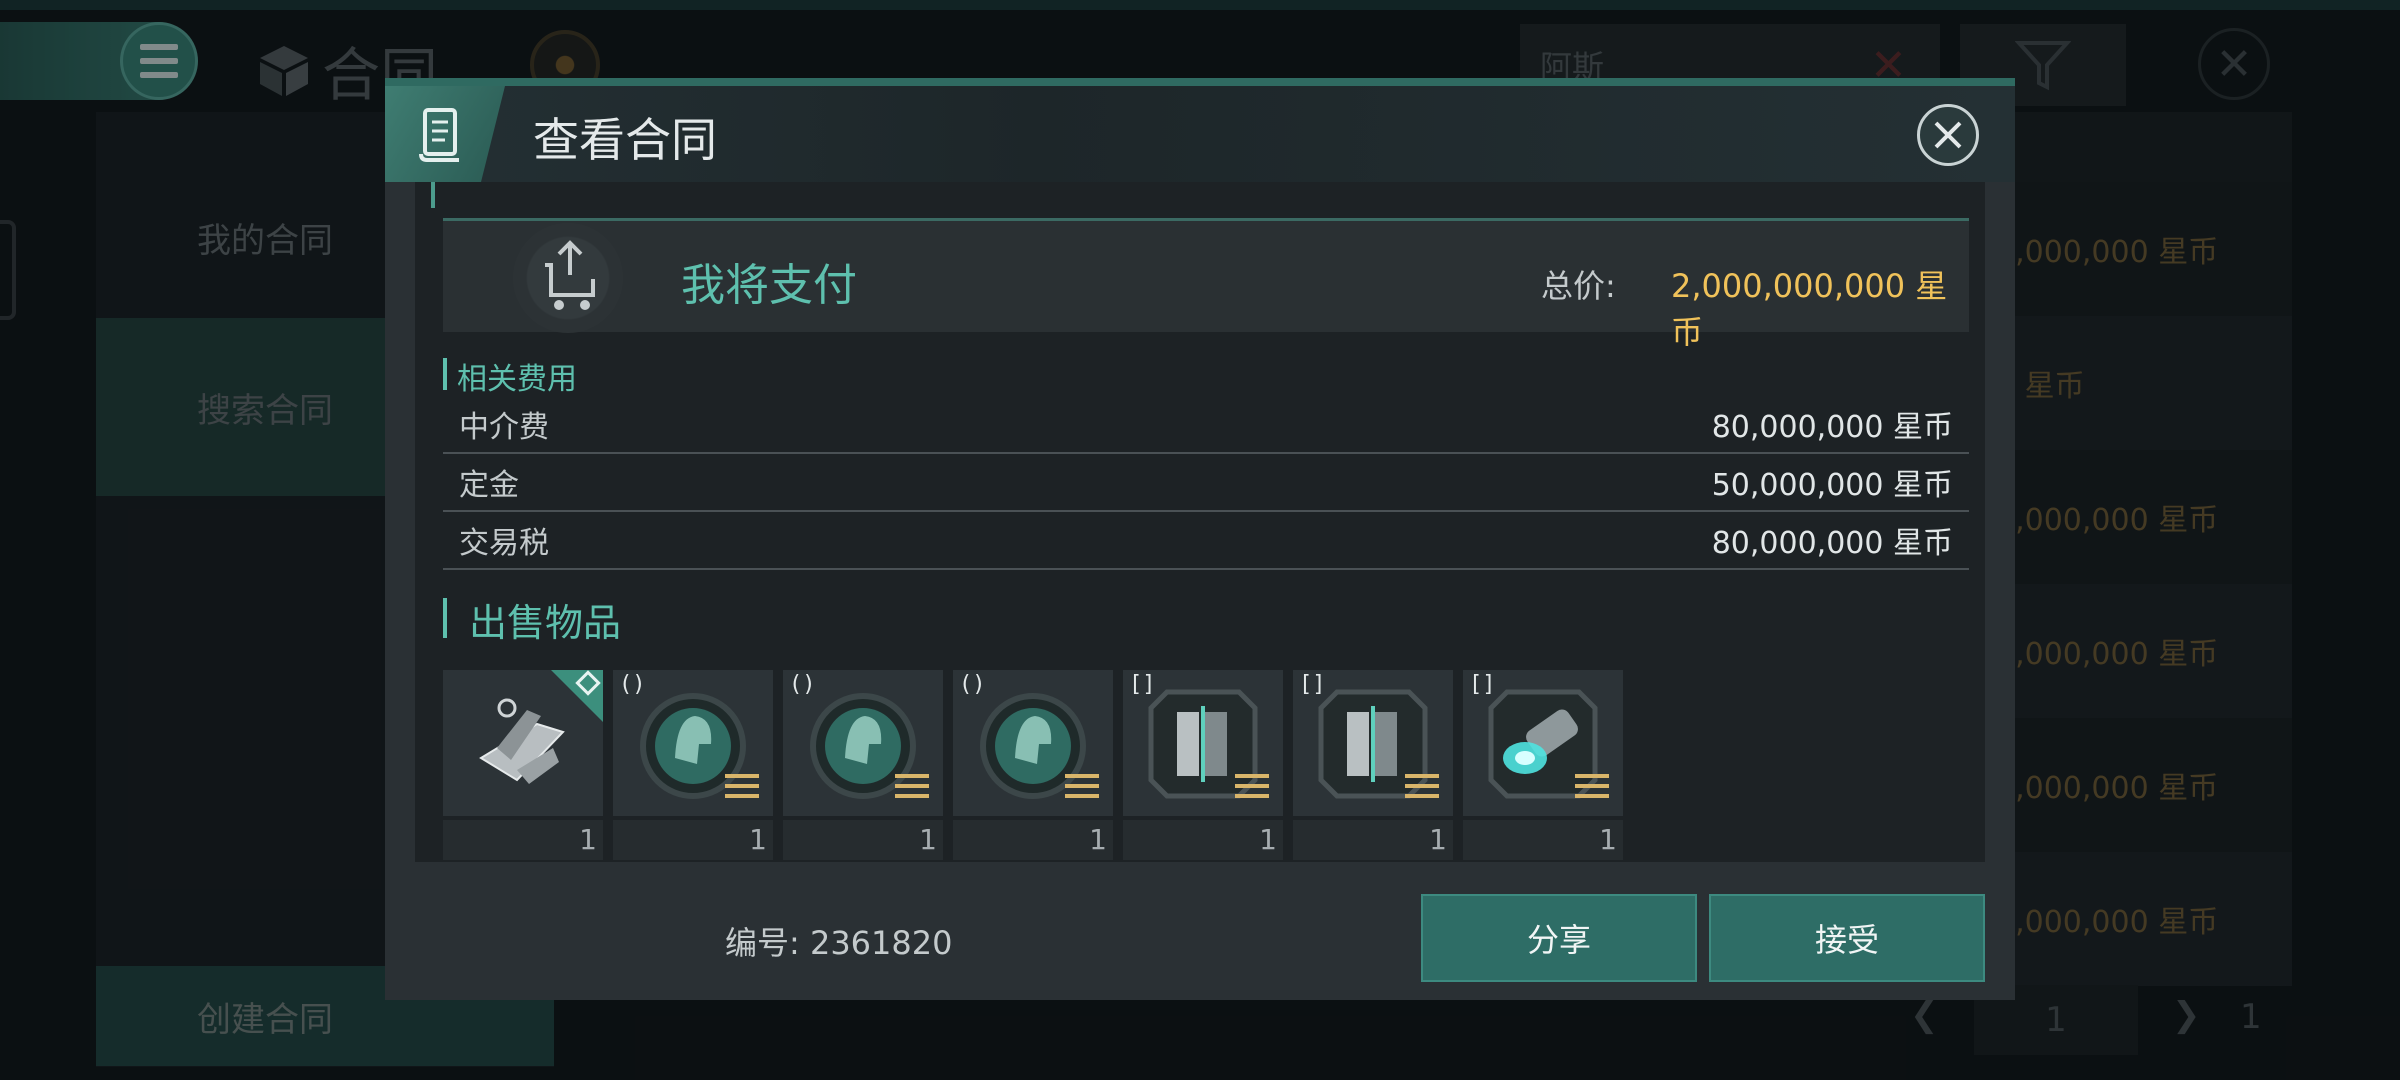 The image size is (2400, 1080). Describe the element at coordinates (1559, 938) in the screenshot. I see `share-button: 分享` at that location.